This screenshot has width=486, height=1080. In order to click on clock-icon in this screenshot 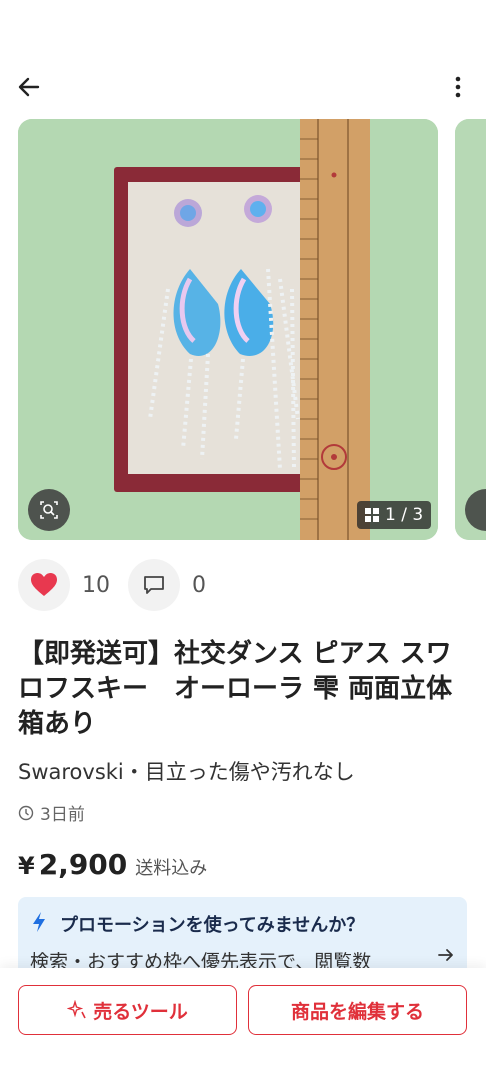, I will do `click(26, 812)`.